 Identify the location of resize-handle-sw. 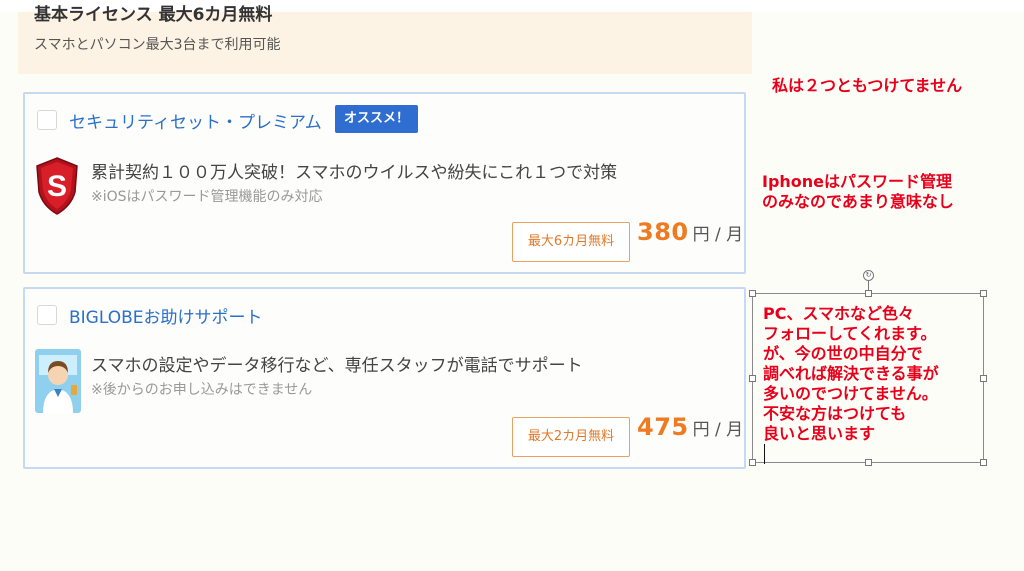
(752, 462).